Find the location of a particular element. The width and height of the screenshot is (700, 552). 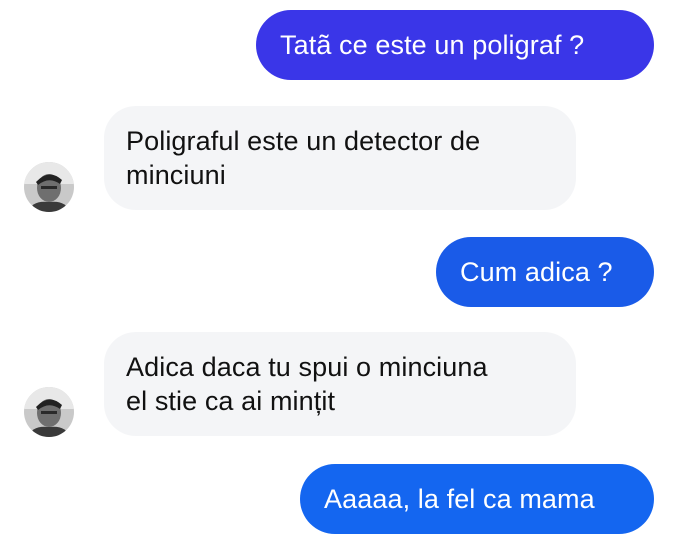

received-message-bubble: Poligraful este un detector de minciuni is located at coordinates (340, 158).